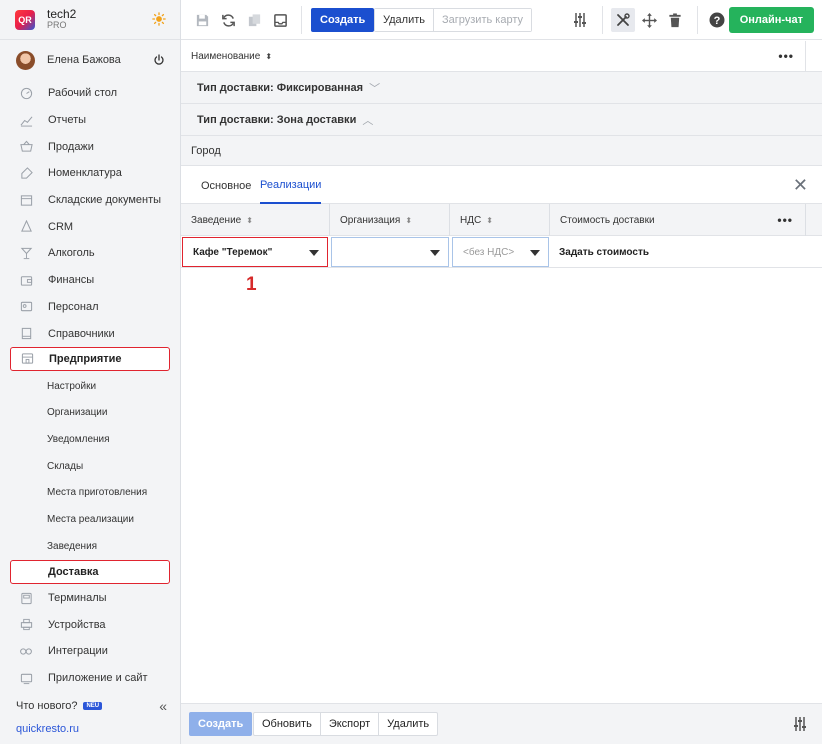 The height and width of the screenshot is (744, 822). Describe the element at coordinates (221, 724) in the screenshot. I see `create-button-disabled: Создать` at that location.